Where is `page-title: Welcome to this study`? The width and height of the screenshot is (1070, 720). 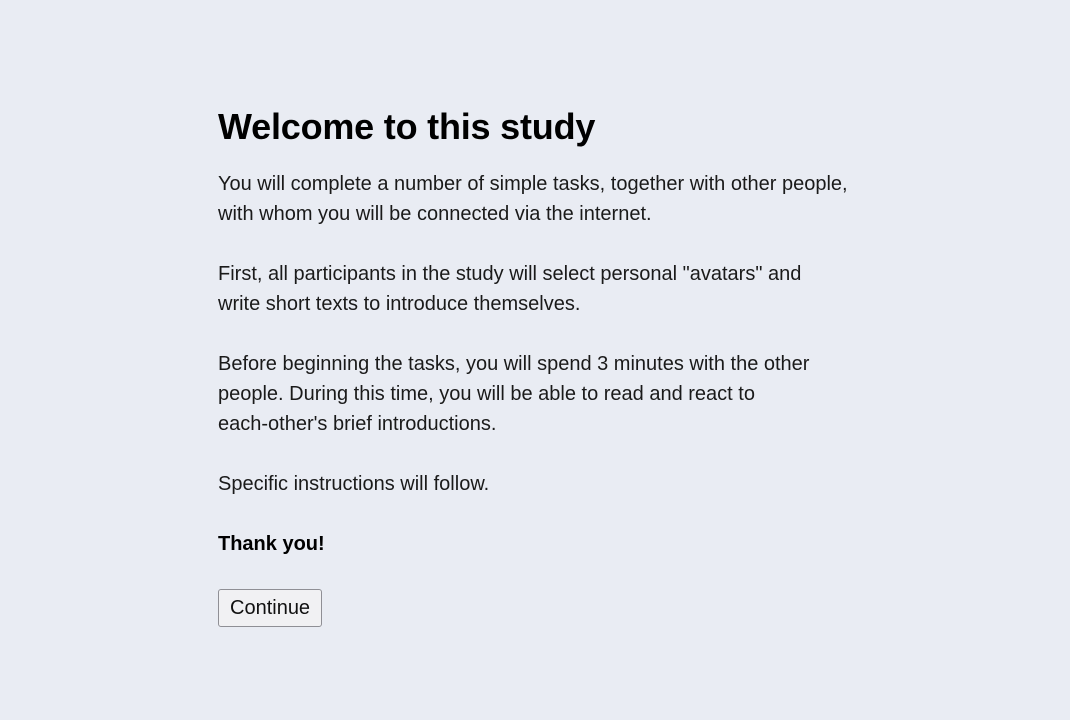 page-title: Welcome to this study is located at coordinates (407, 126).